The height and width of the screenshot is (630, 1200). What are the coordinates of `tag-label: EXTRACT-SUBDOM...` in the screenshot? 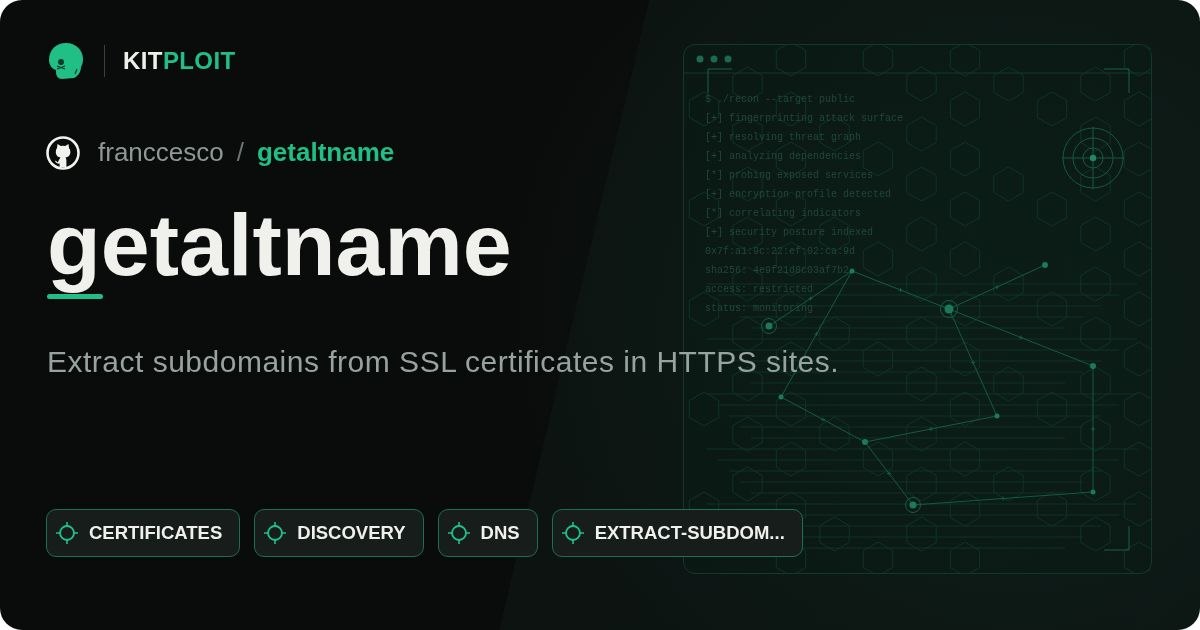 It's located at (689, 533).